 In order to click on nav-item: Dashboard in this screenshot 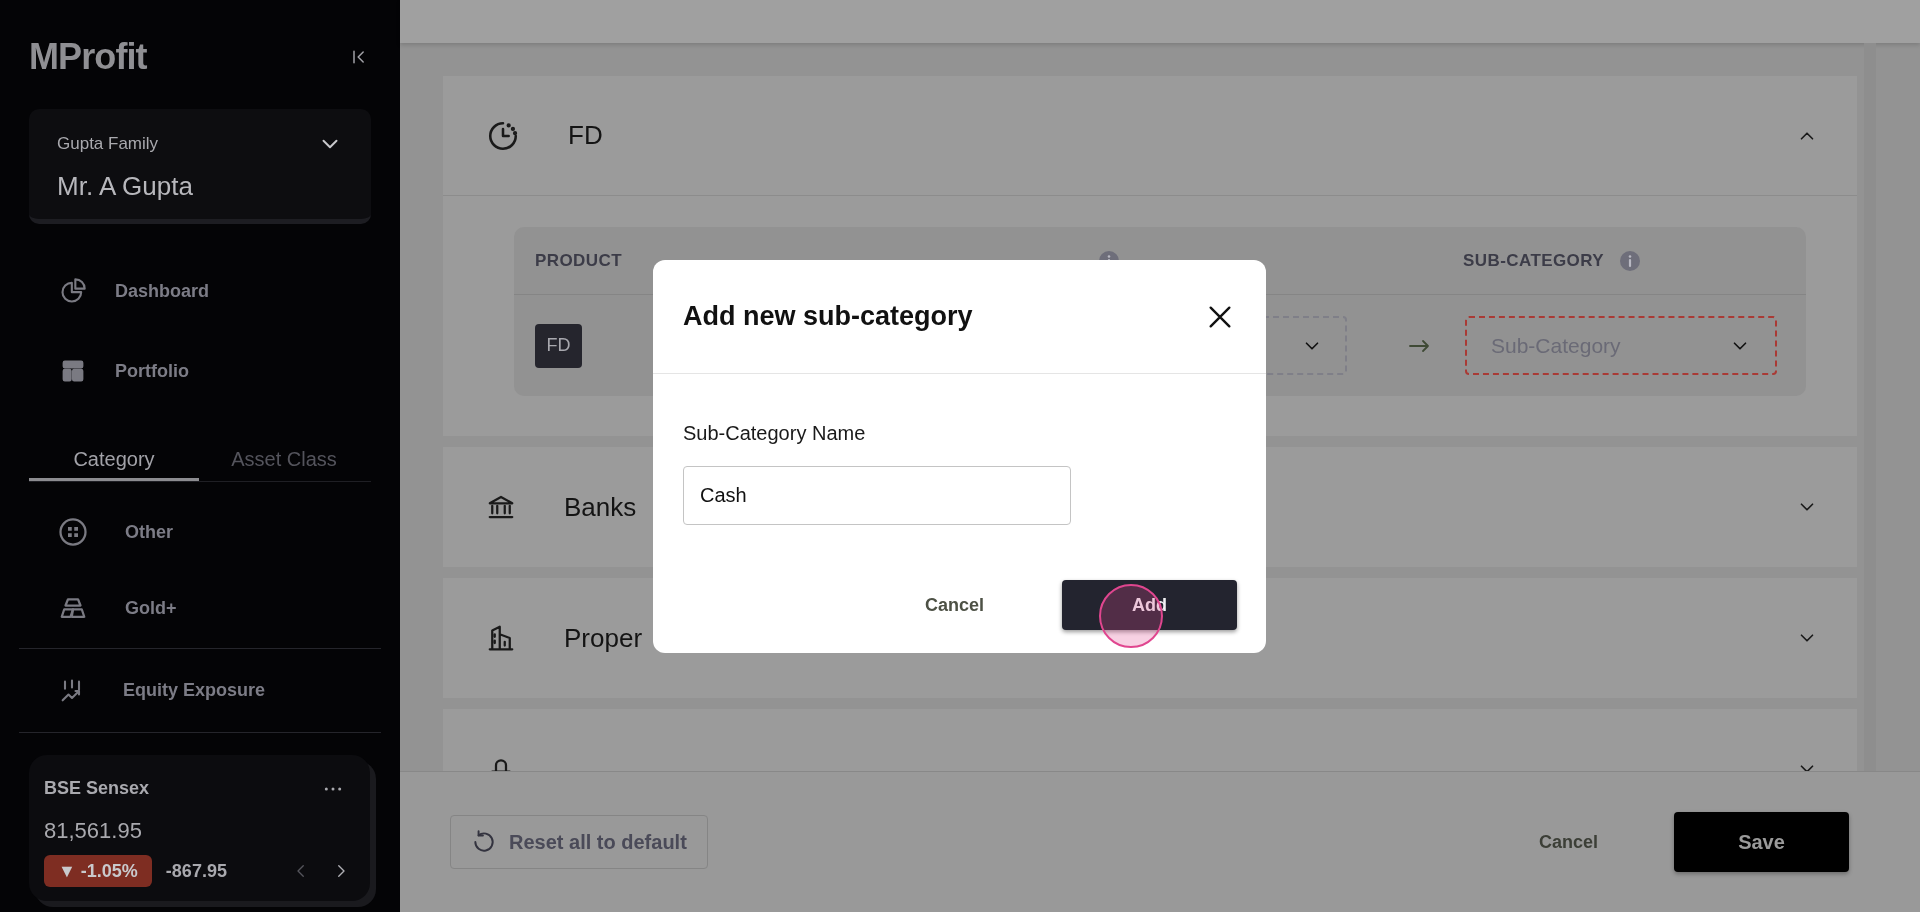, I will do `click(200, 291)`.